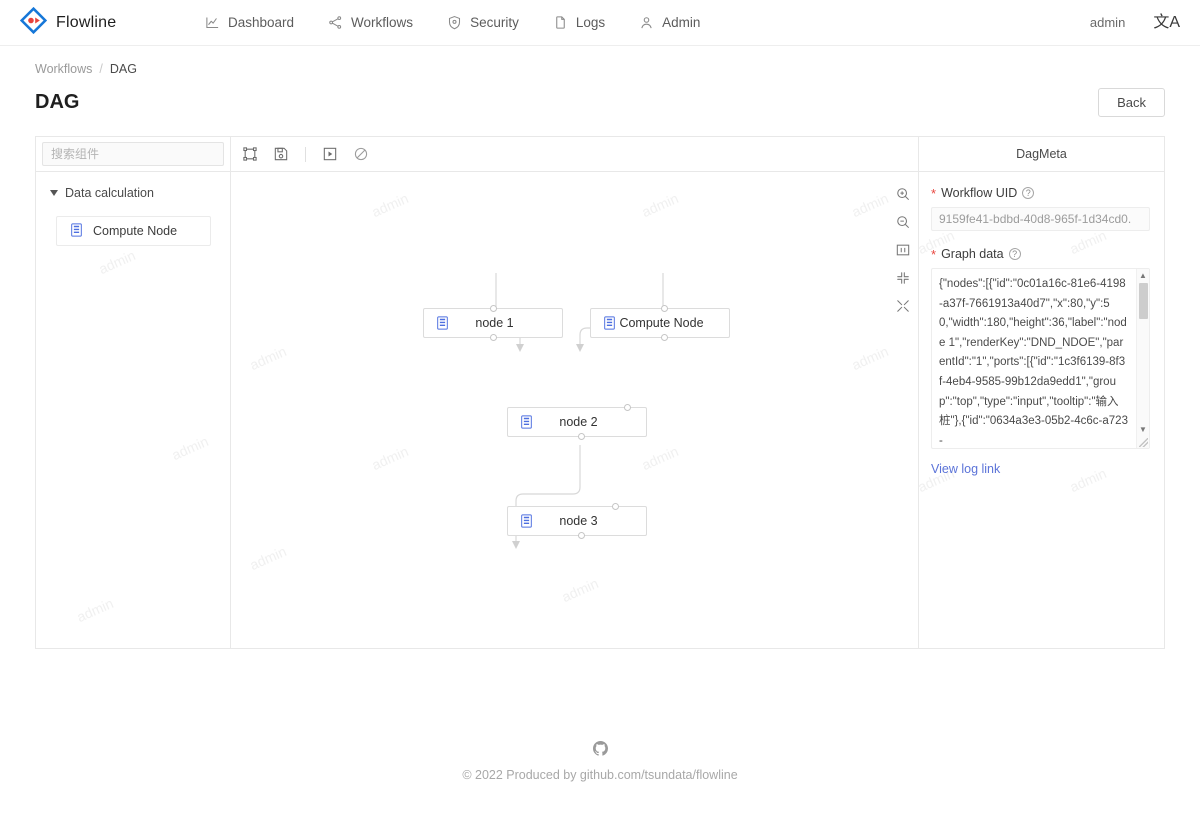 Image resolution: width=1200 pixels, height=821 pixels. Describe the element at coordinates (627, 407) in the screenshot. I see `port-top-node2` at that location.